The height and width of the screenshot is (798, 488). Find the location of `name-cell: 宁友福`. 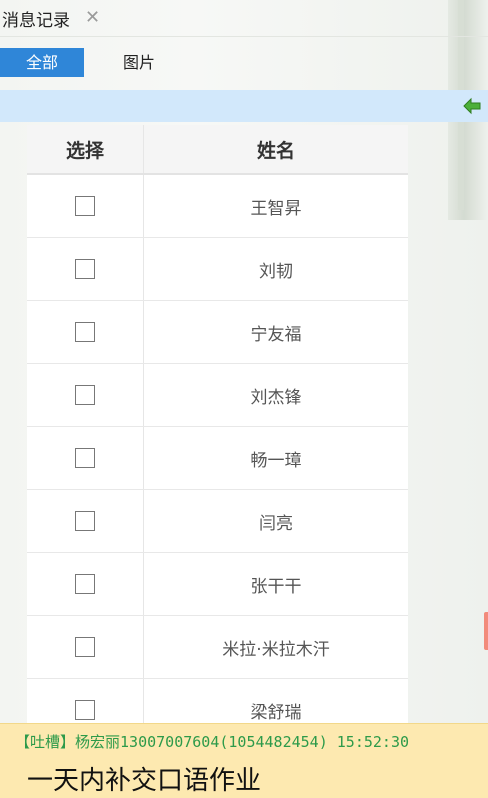

name-cell: 宁友福 is located at coordinates (275, 332).